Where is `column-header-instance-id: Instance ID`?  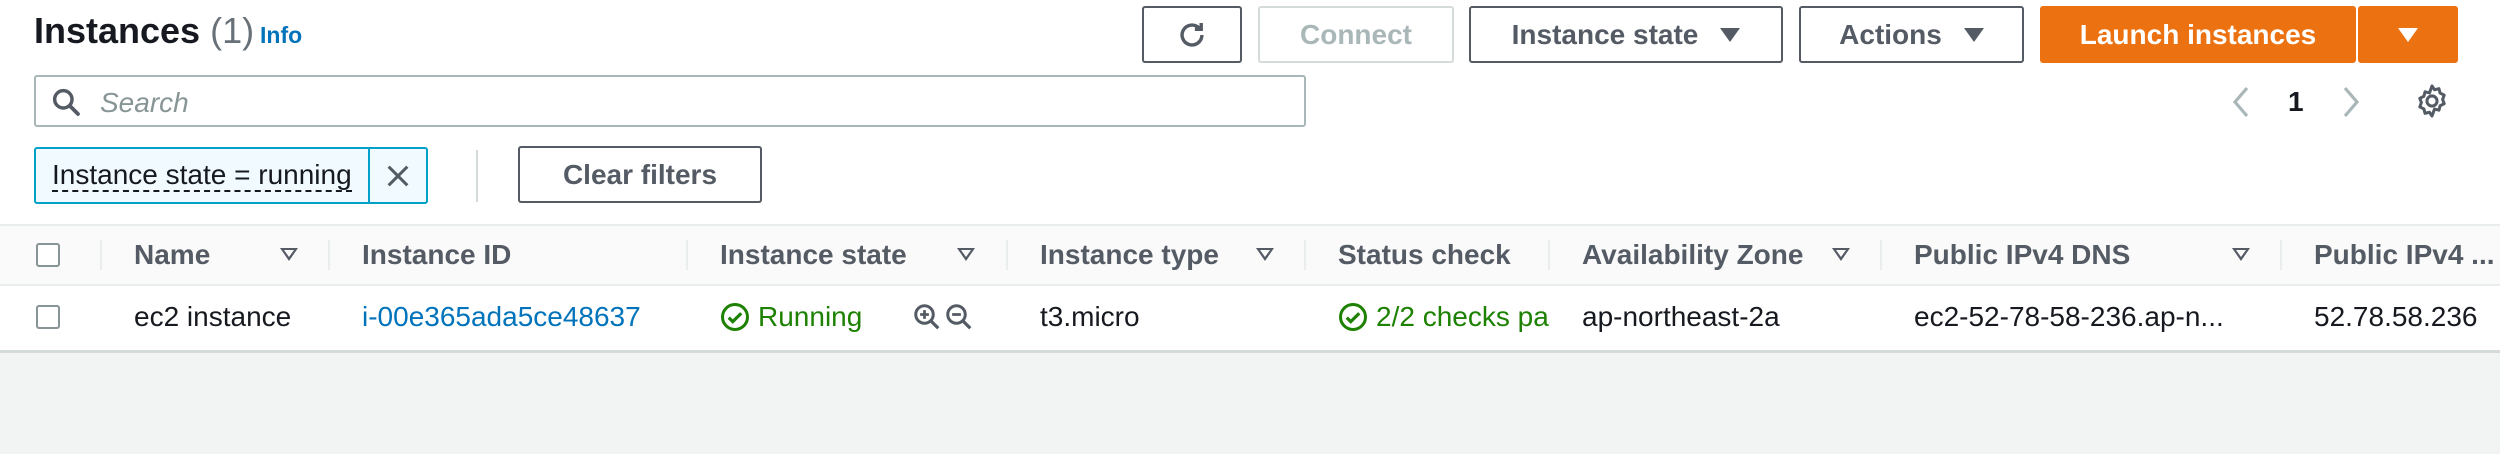 column-header-instance-id: Instance ID is located at coordinates (436, 255).